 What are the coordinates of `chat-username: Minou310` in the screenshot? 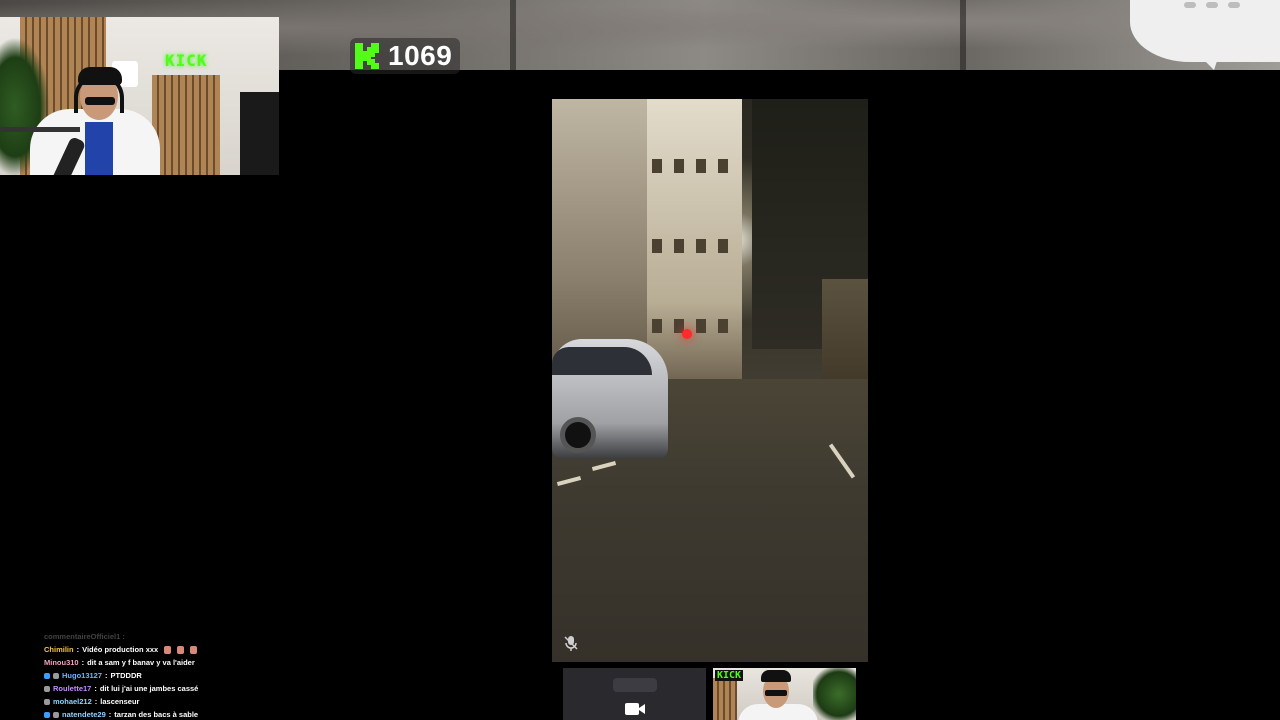 It's located at (61, 662).